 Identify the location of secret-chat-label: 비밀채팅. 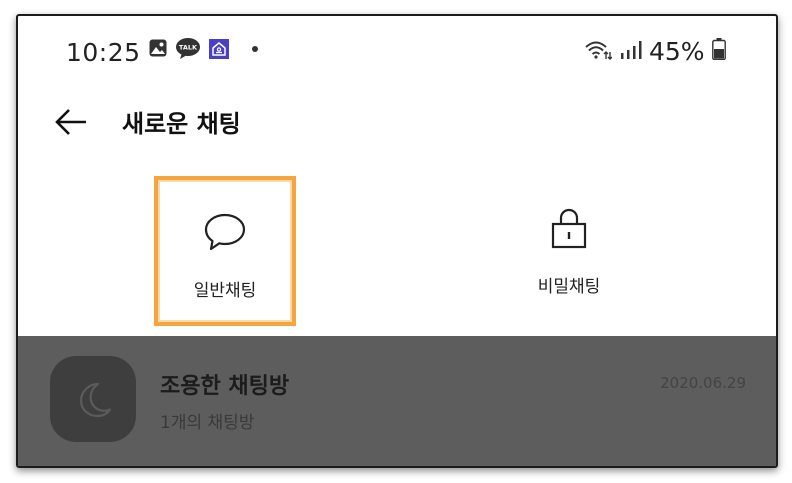
(569, 287).